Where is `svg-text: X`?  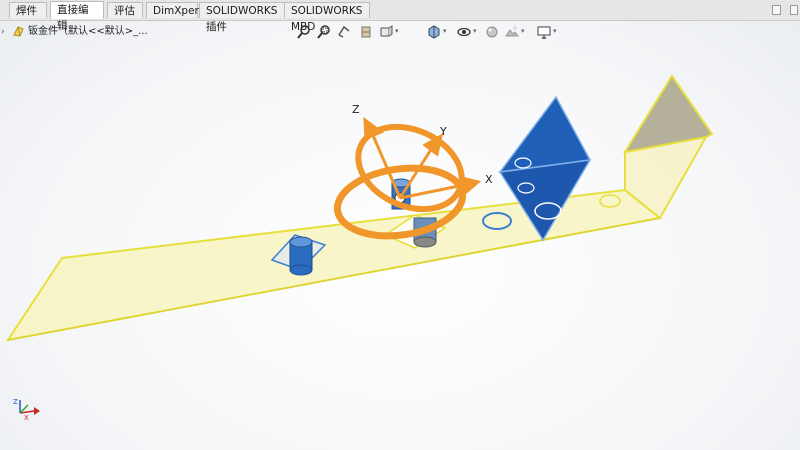
svg-text: X is located at coordinates (26, 418).